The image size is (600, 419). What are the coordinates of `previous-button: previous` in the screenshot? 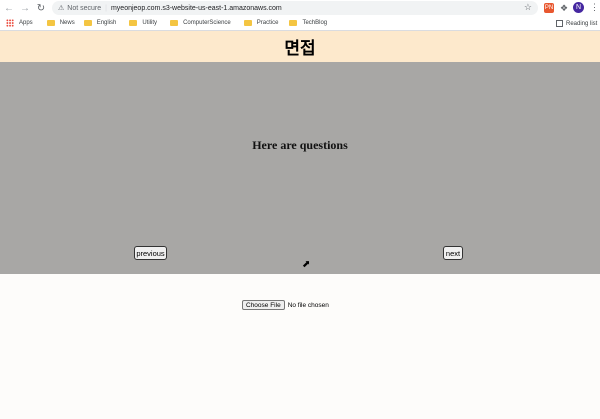 It's located at (150, 253).